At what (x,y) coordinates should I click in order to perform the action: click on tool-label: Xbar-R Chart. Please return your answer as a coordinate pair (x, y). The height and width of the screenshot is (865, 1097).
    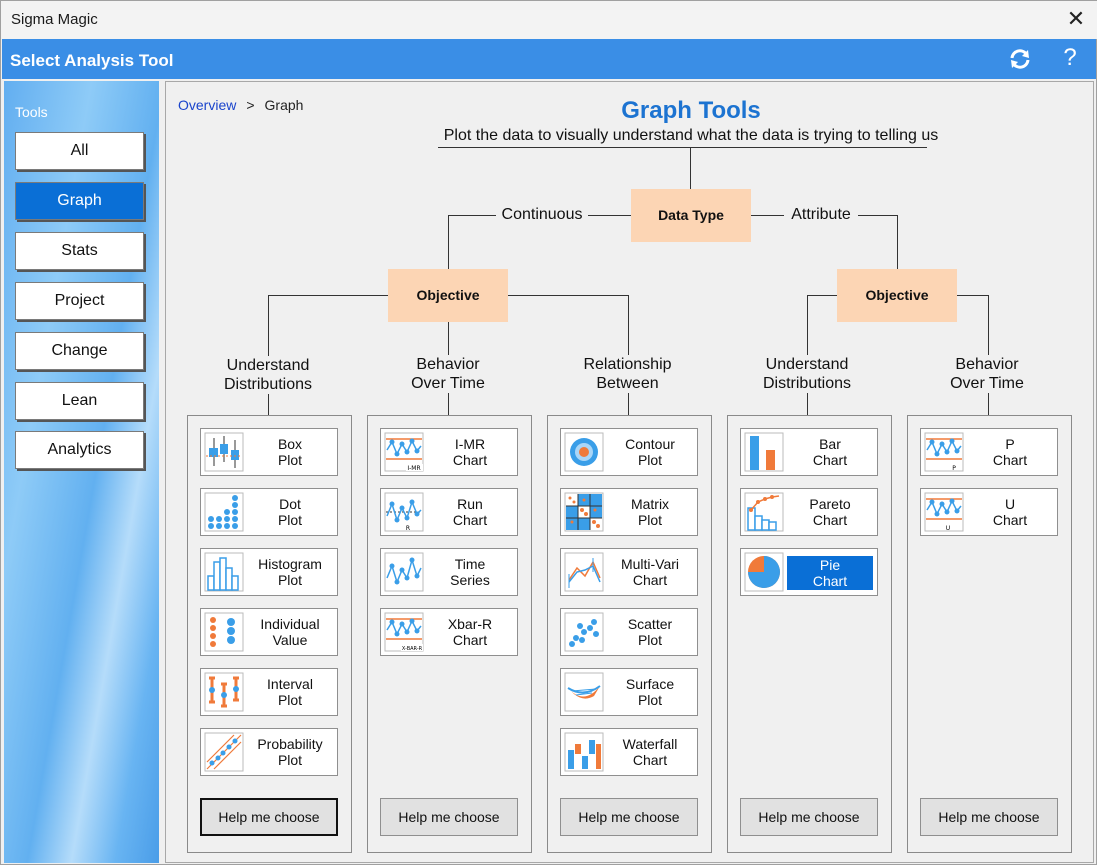
    Looking at the image, I should click on (470, 632).